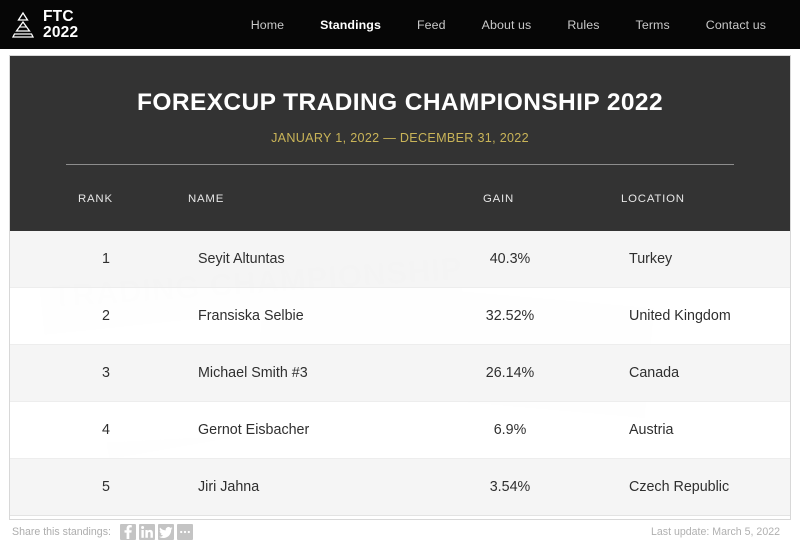  What do you see at coordinates (106, 316) in the screenshot?
I see `cell-rank: 2` at bounding box center [106, 316].